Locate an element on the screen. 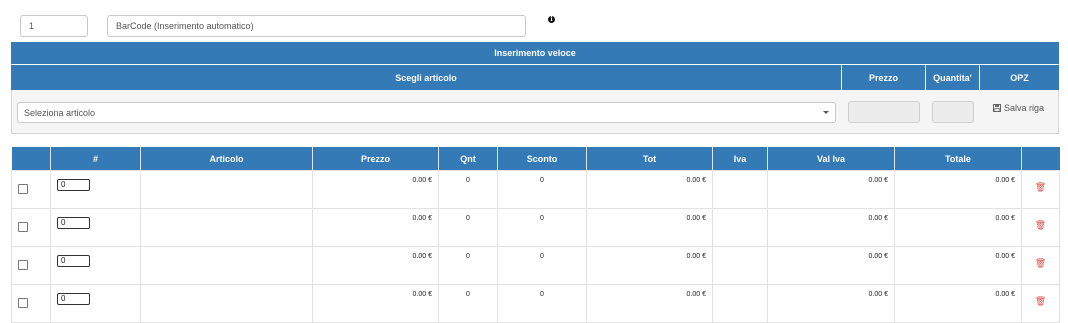 This screenshot has height=323, width=1068. quantity-field is located at coordinates (953, 112).